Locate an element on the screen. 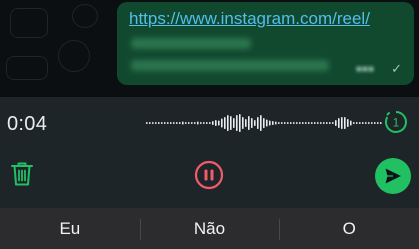 Image resolution: width=419 pixels, height=249 pixels. suggestion-item: Eu is located at coordinates (70, 228).